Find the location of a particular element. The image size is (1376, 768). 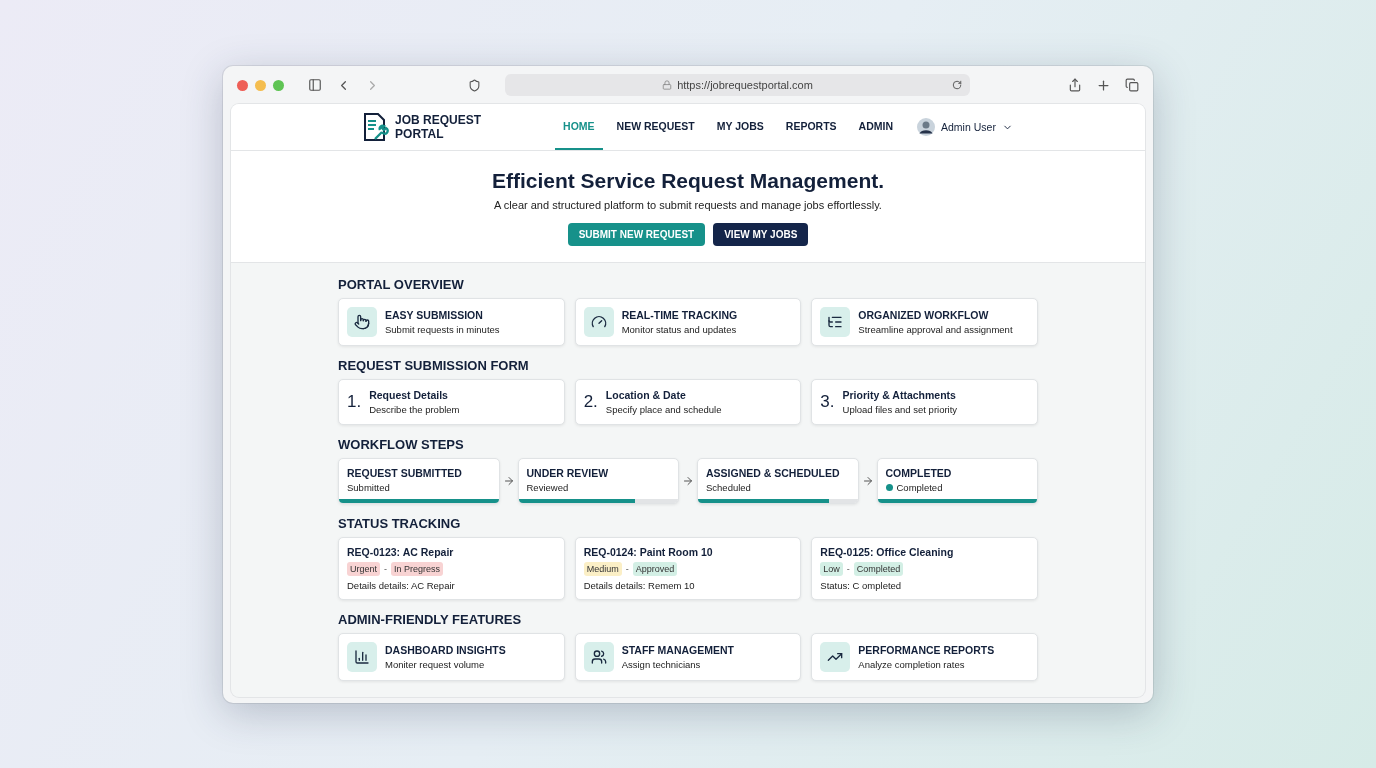

address-bar: https://jobrequestportal.com is located at coordinates (737, 85).